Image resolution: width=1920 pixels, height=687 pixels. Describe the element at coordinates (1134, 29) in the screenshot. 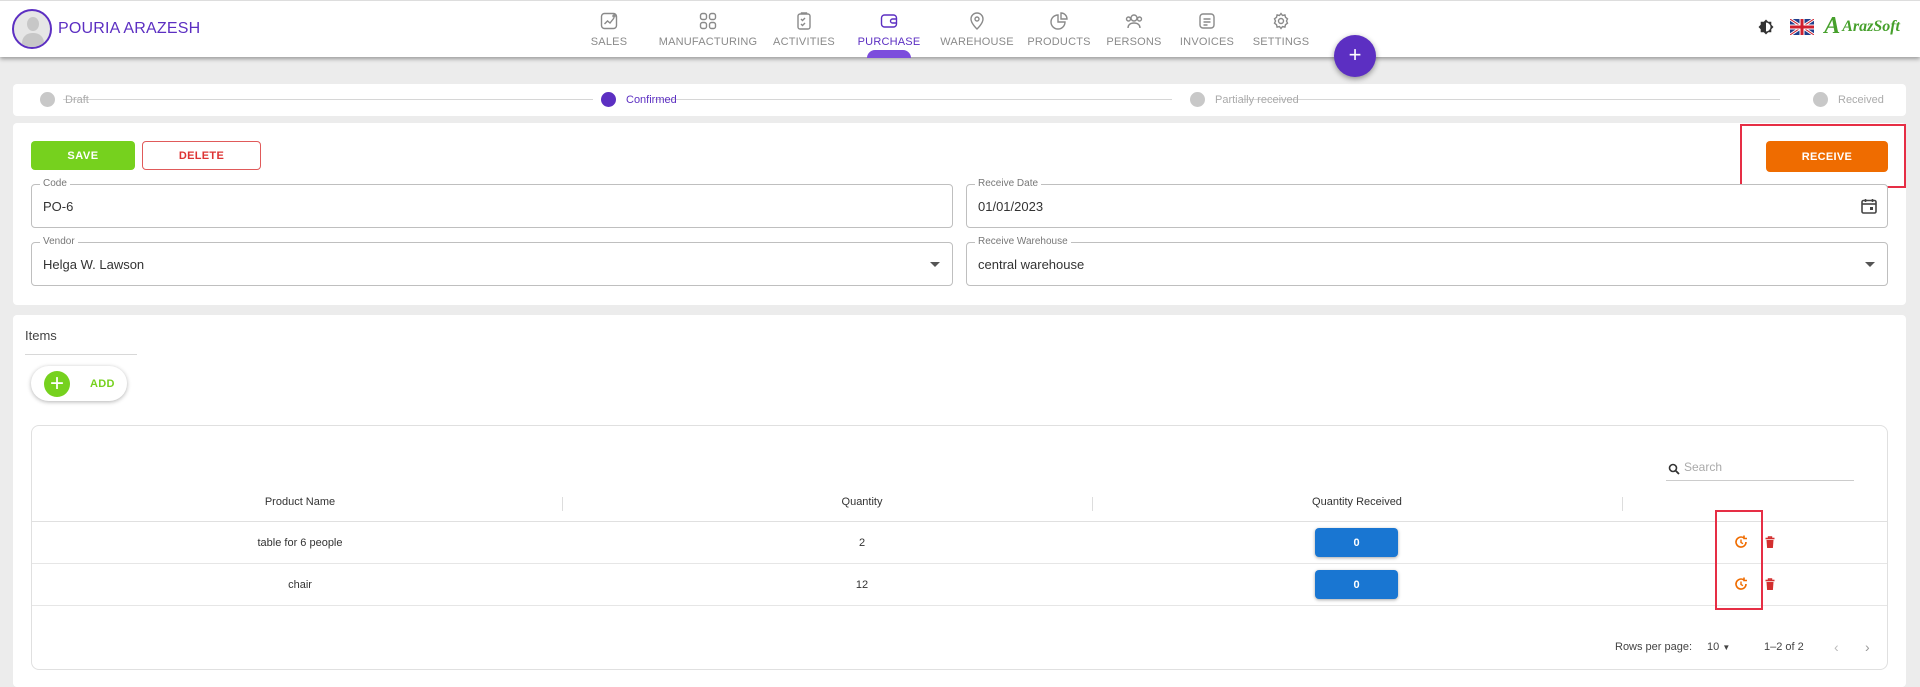

I see `nav-item-persons: PERSONS` at that location.